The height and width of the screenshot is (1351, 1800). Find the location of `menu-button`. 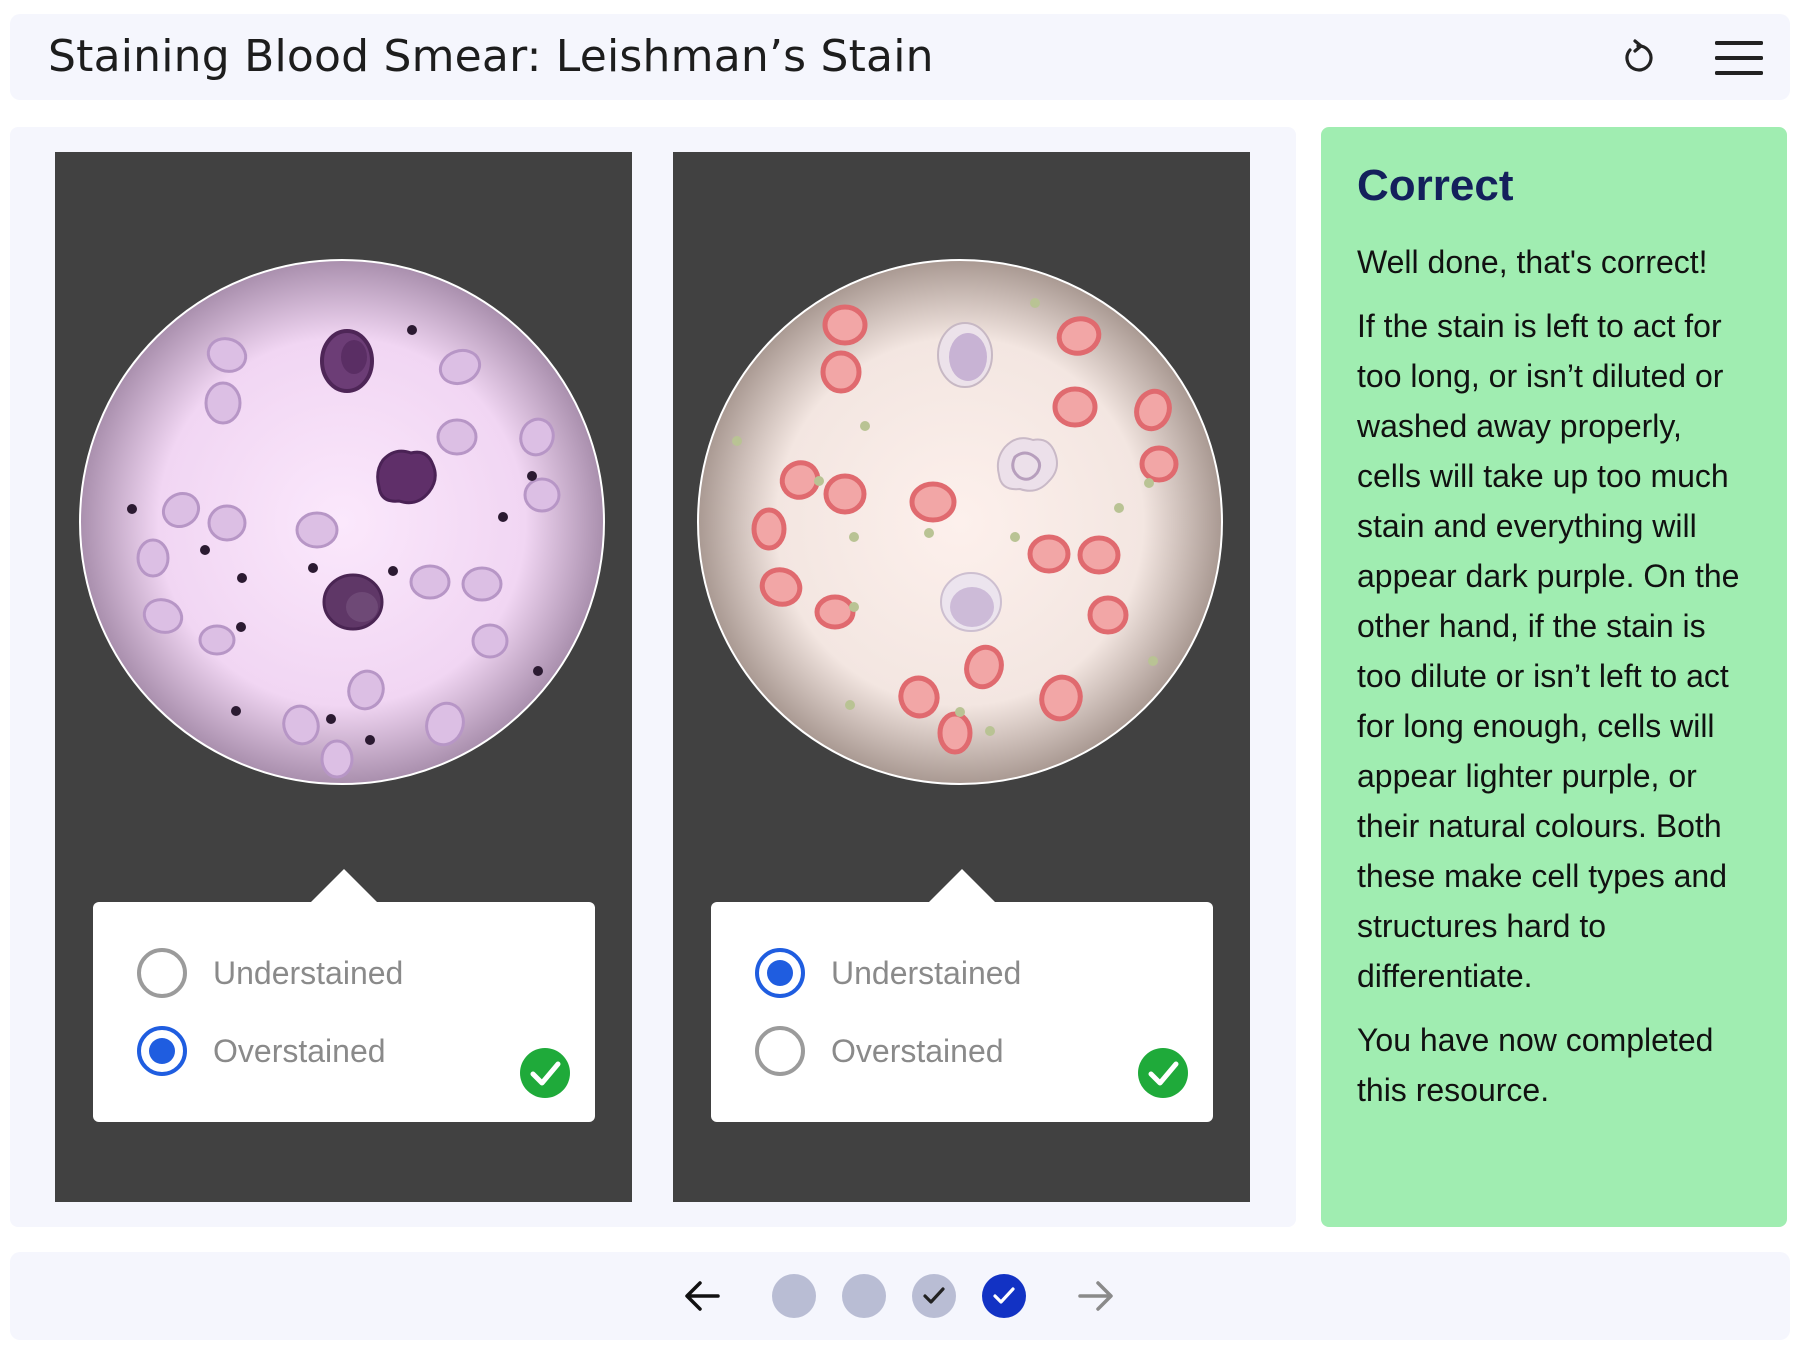

menu-button is located at coordinates (1739, 58).